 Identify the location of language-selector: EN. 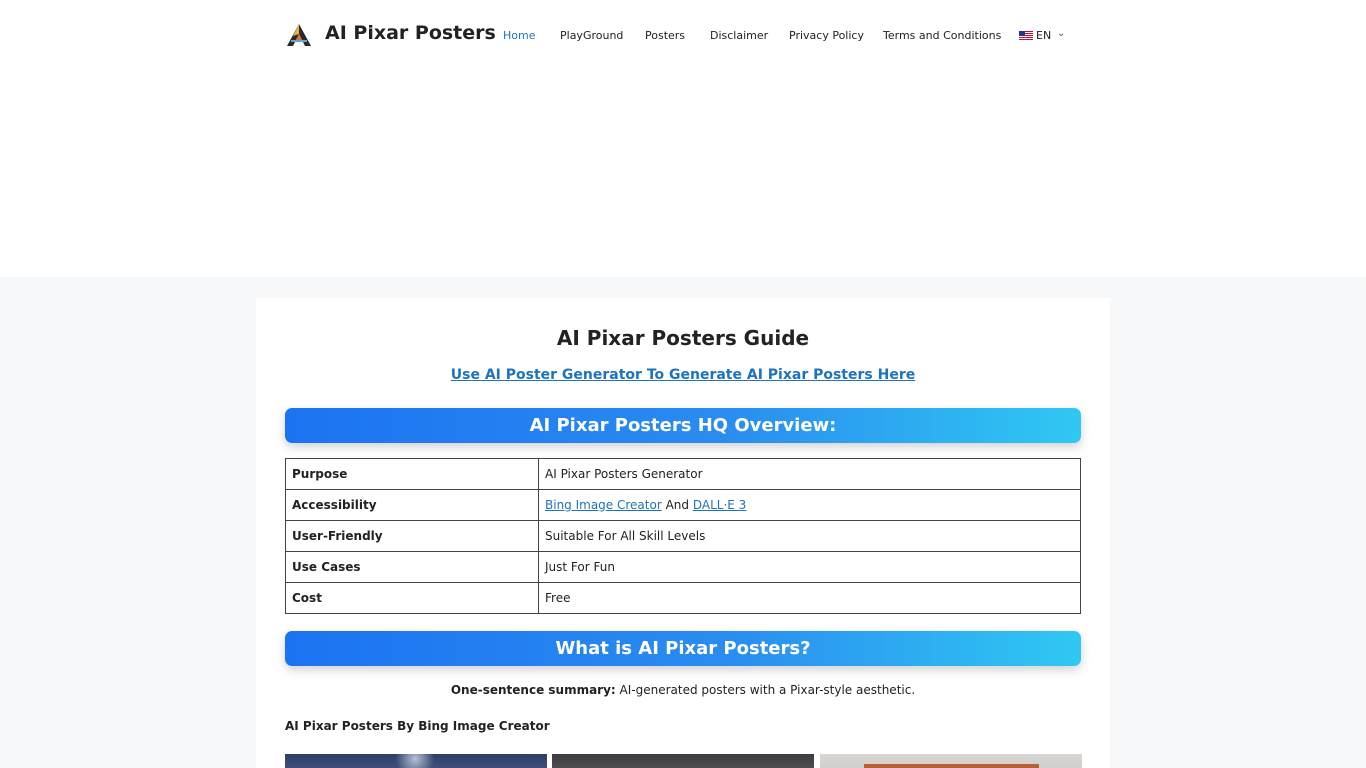
(1043, 35).